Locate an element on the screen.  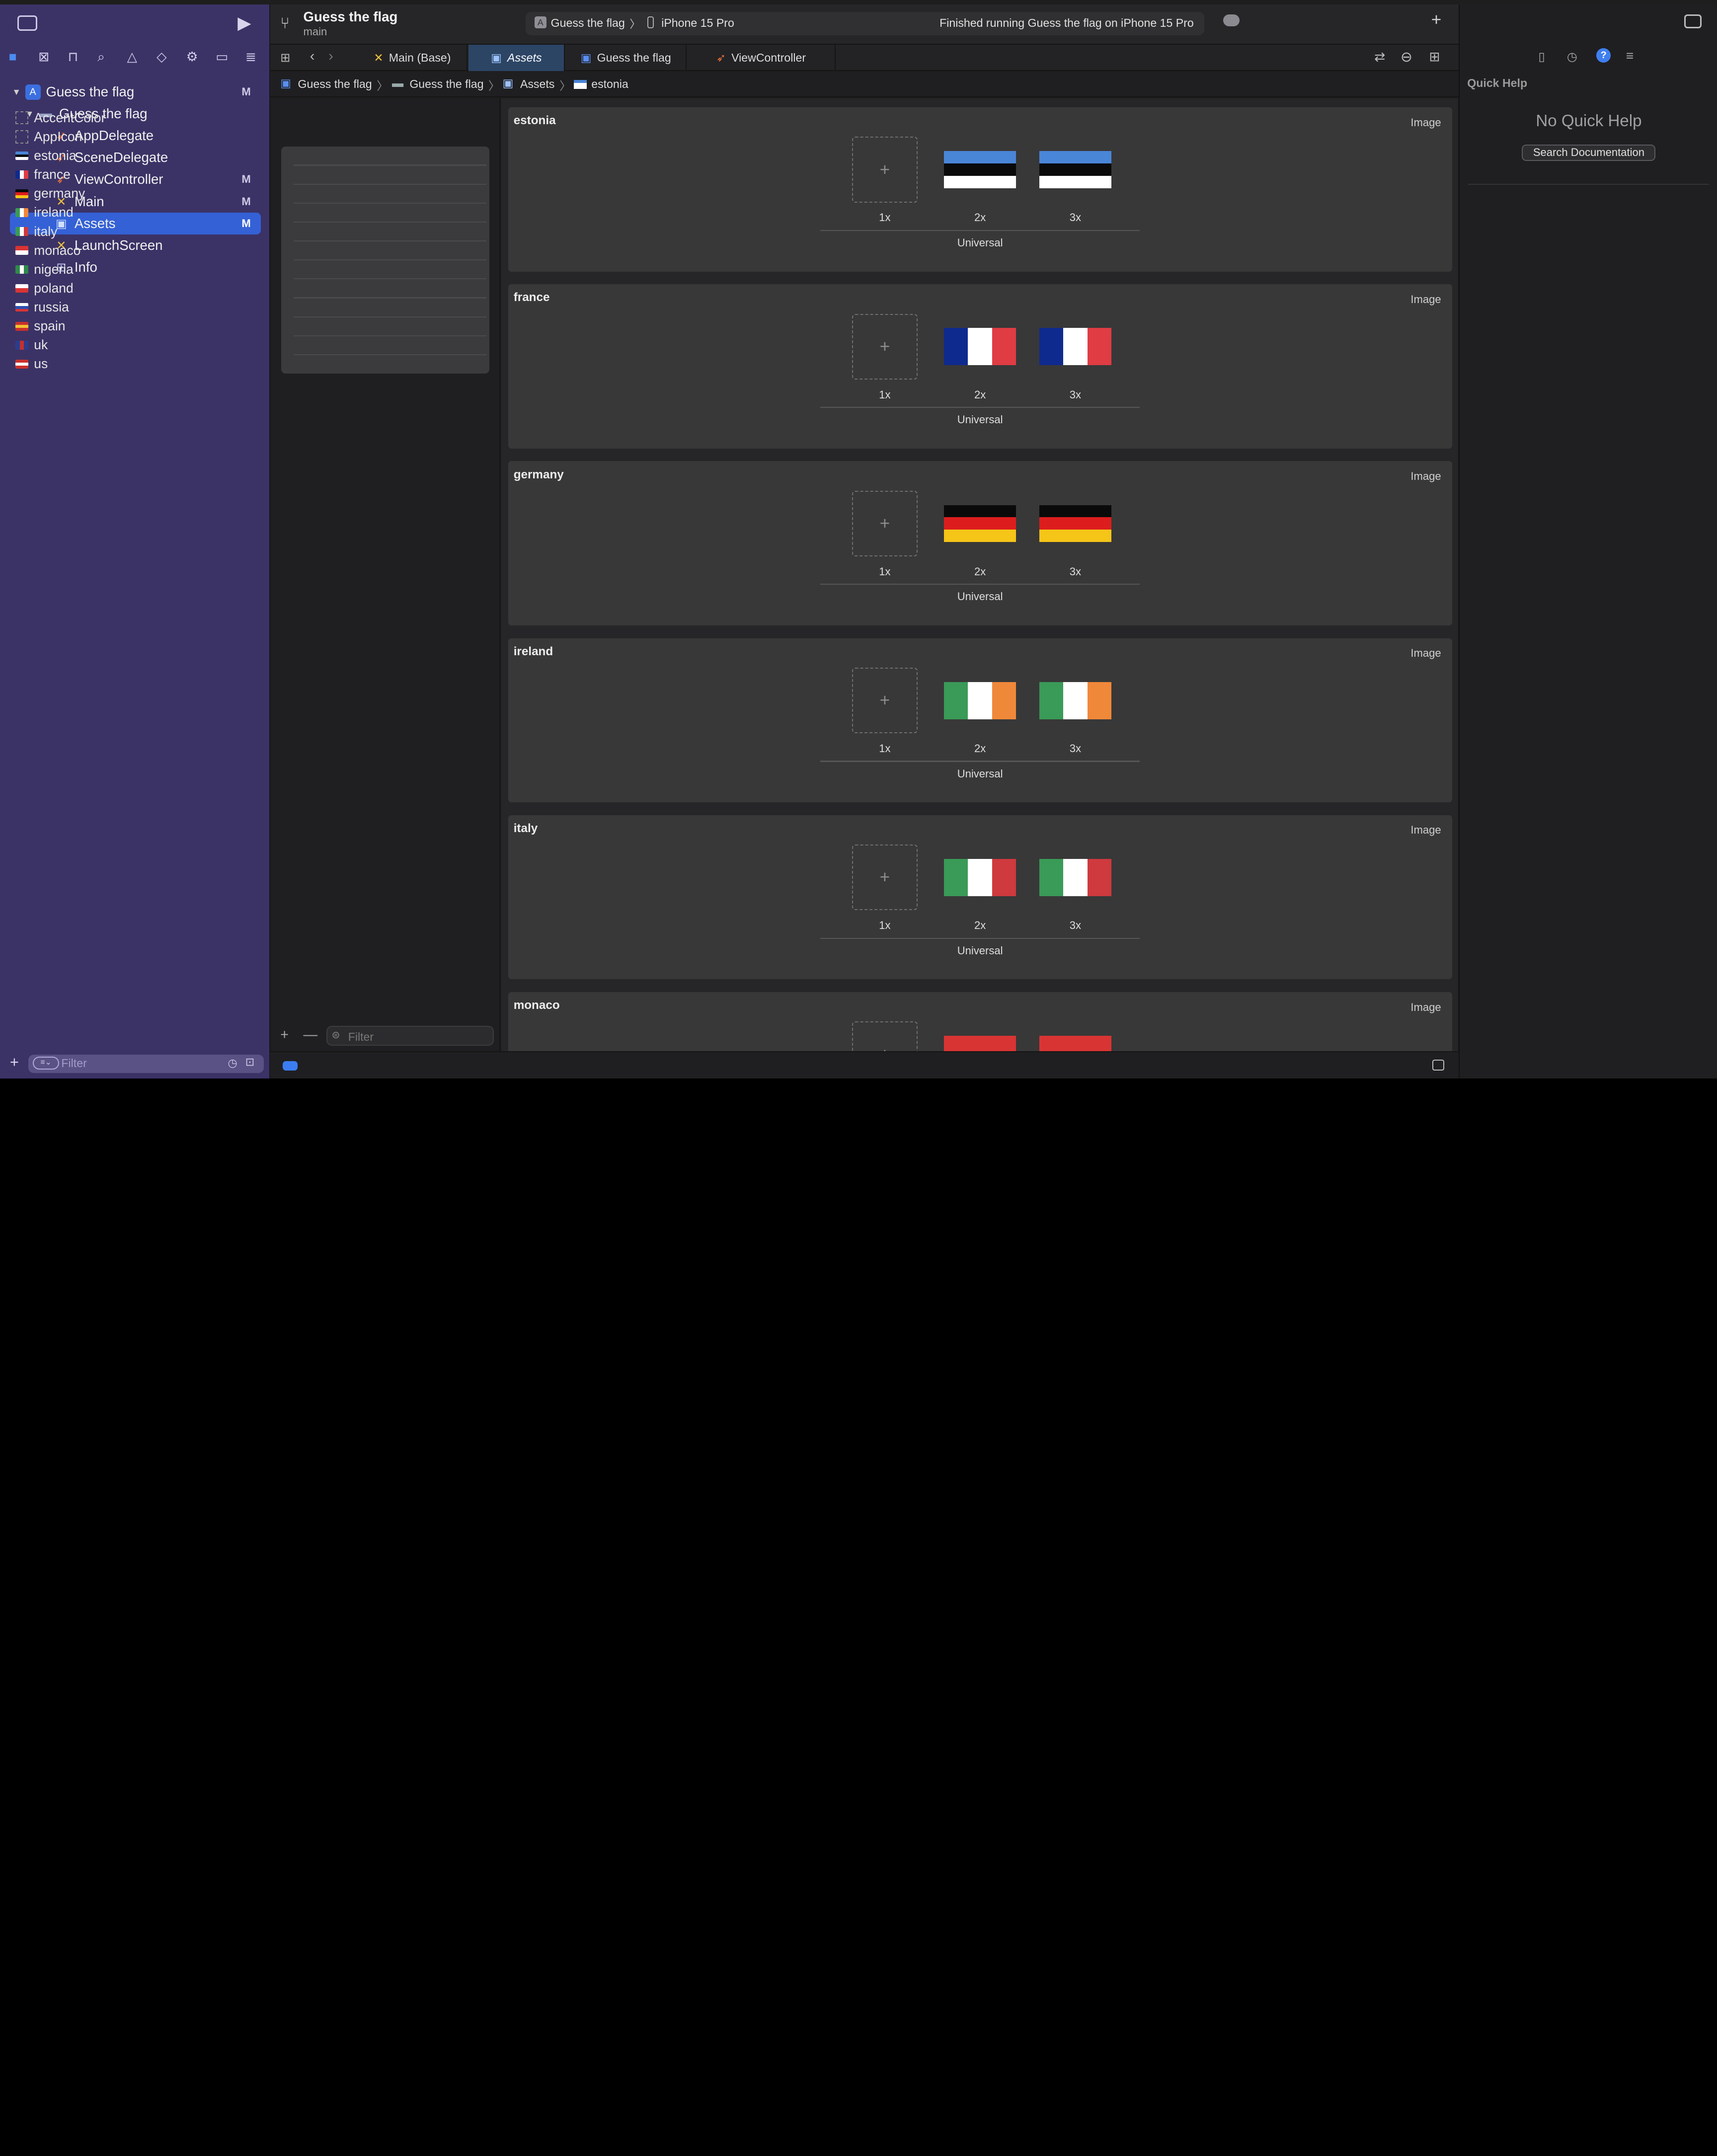
tree-item-project: ▼ A Guess the flag M is located at coordinates (136, 92).